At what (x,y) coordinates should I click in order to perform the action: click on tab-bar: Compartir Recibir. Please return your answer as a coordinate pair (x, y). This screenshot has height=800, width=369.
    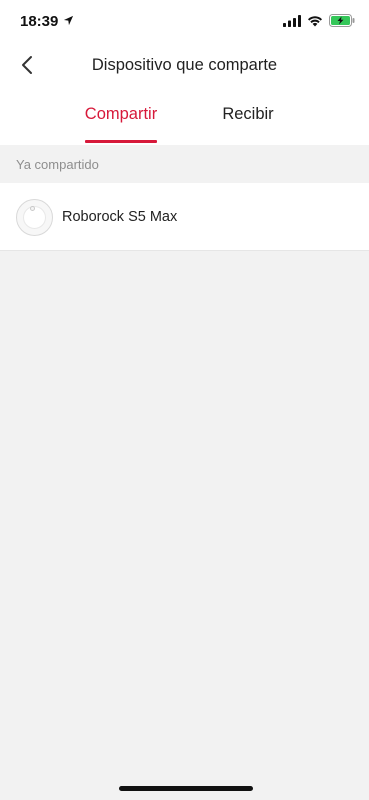
    Looking at the image, I should click on (184, 116).